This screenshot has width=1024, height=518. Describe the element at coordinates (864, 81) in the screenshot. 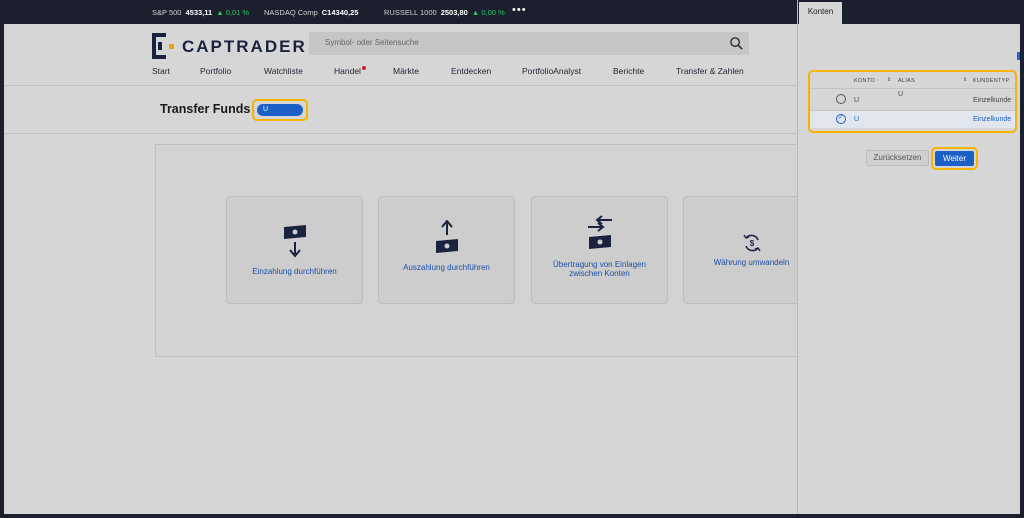

I see `column-konto: KONTO` at that location.